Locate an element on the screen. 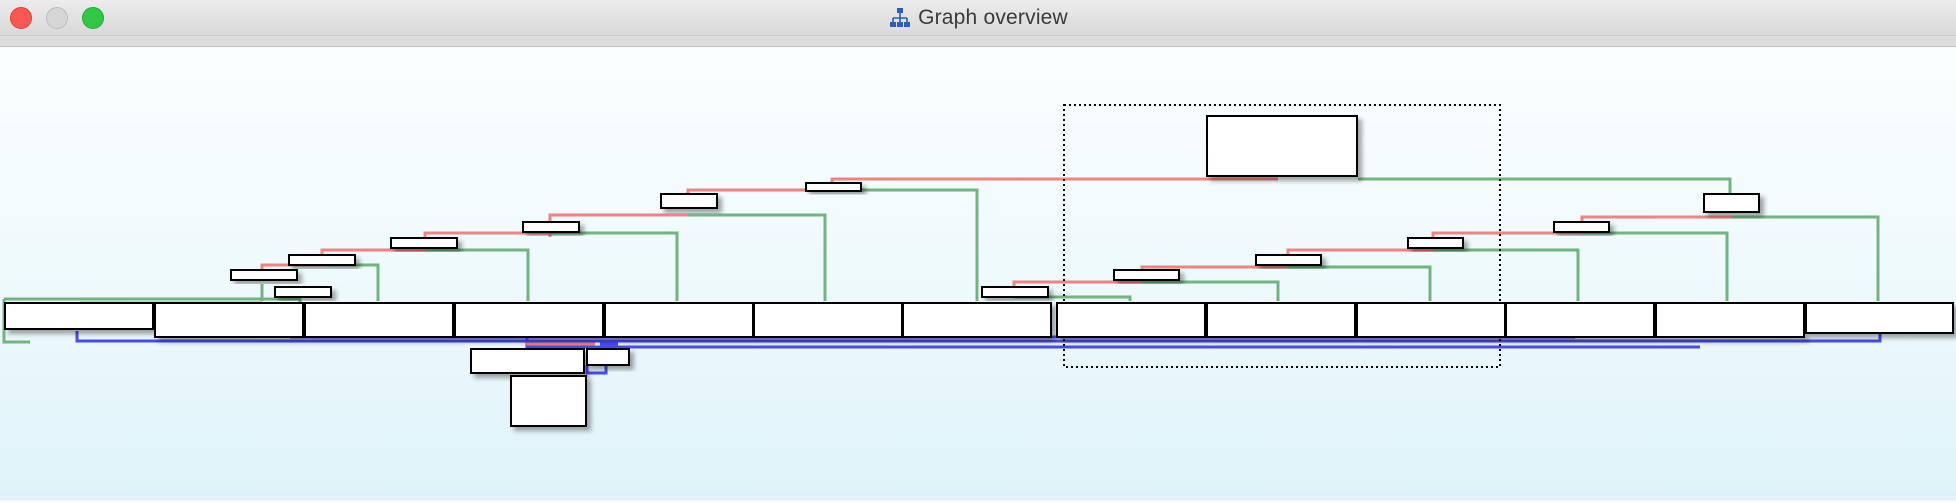 The width and height of the screenshot is (1956, 502). window-title-text: Graph overview is located at coordinates (993, 17).